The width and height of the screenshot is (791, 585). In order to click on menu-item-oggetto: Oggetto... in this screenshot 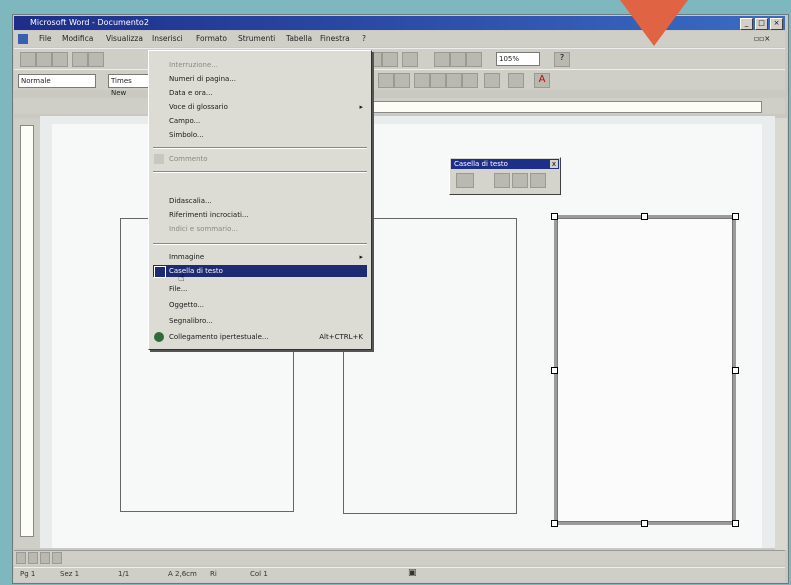, I will do `click(260, 305)`.